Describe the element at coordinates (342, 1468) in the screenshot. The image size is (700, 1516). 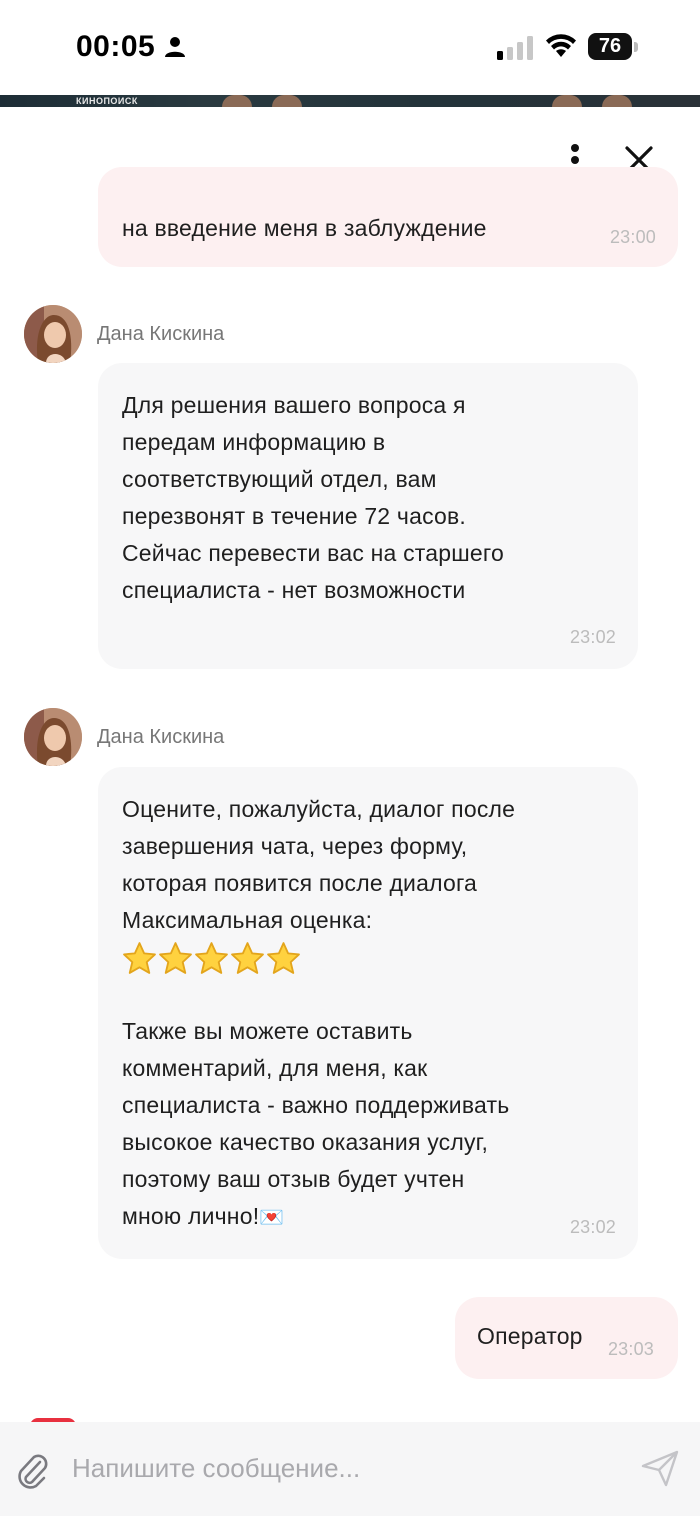
I see `message-input` at that location.